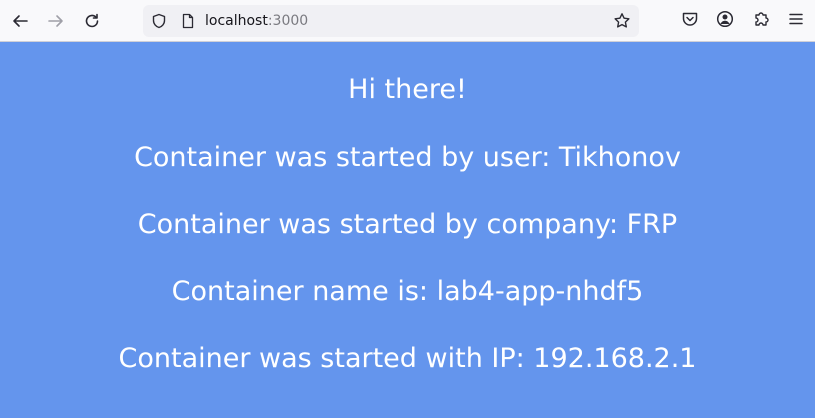  Describe the element at coordinates (159, 23) in the screenshot. I see `shield-icon` at that location.